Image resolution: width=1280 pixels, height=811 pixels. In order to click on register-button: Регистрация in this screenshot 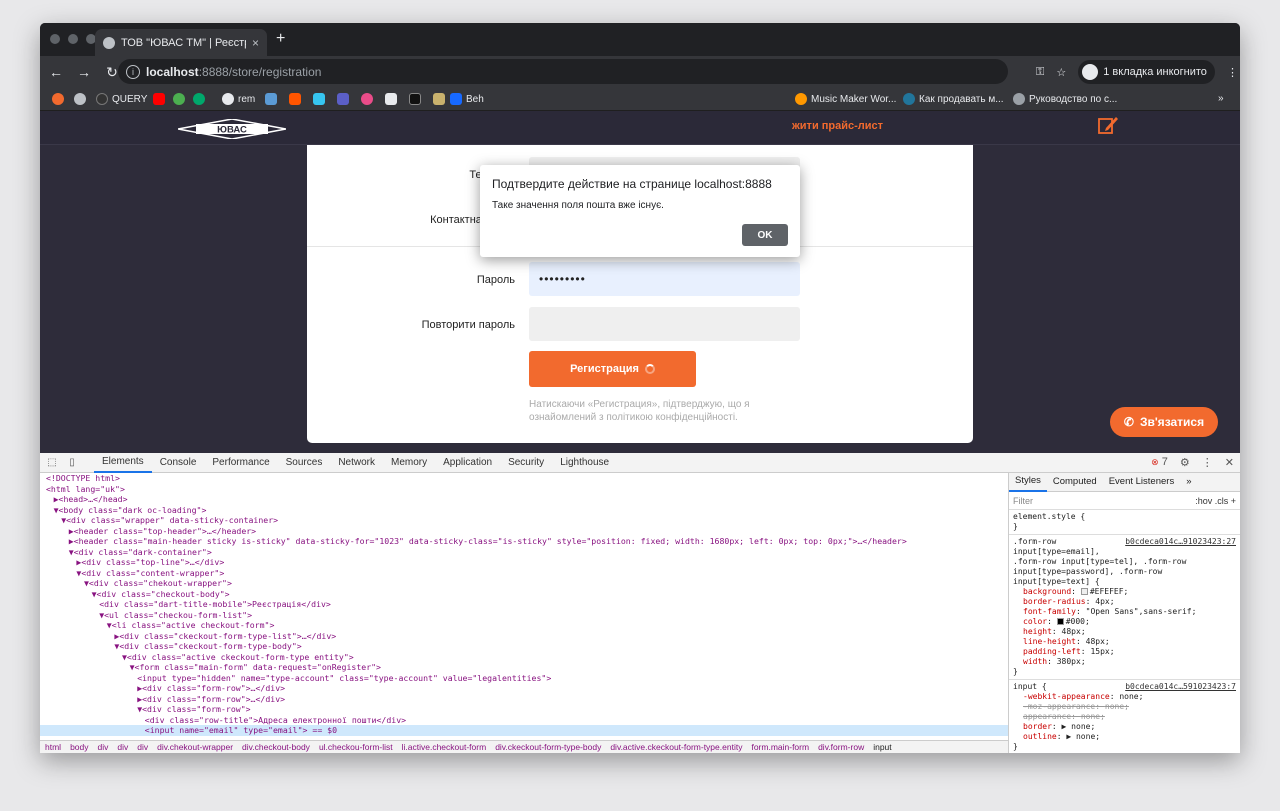, I will do `click(612, 369)`.